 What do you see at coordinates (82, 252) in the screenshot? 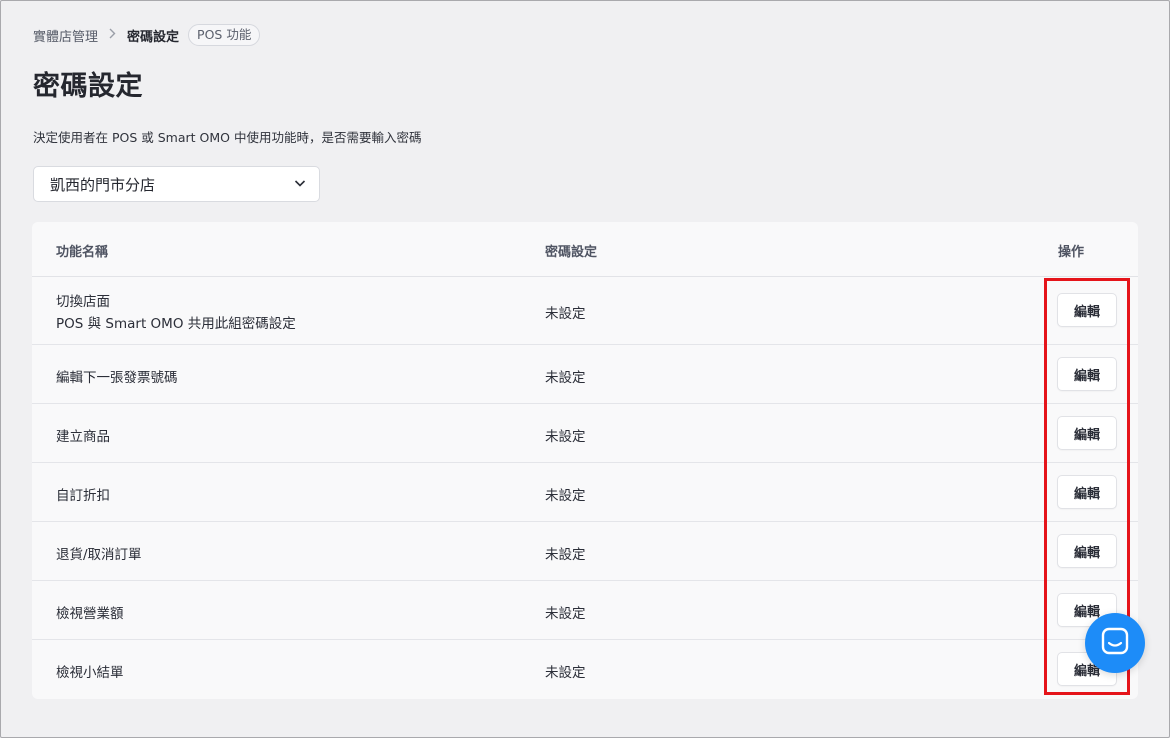
I see `column-header-function: 功能名稱` at bounding box center [82, 252].